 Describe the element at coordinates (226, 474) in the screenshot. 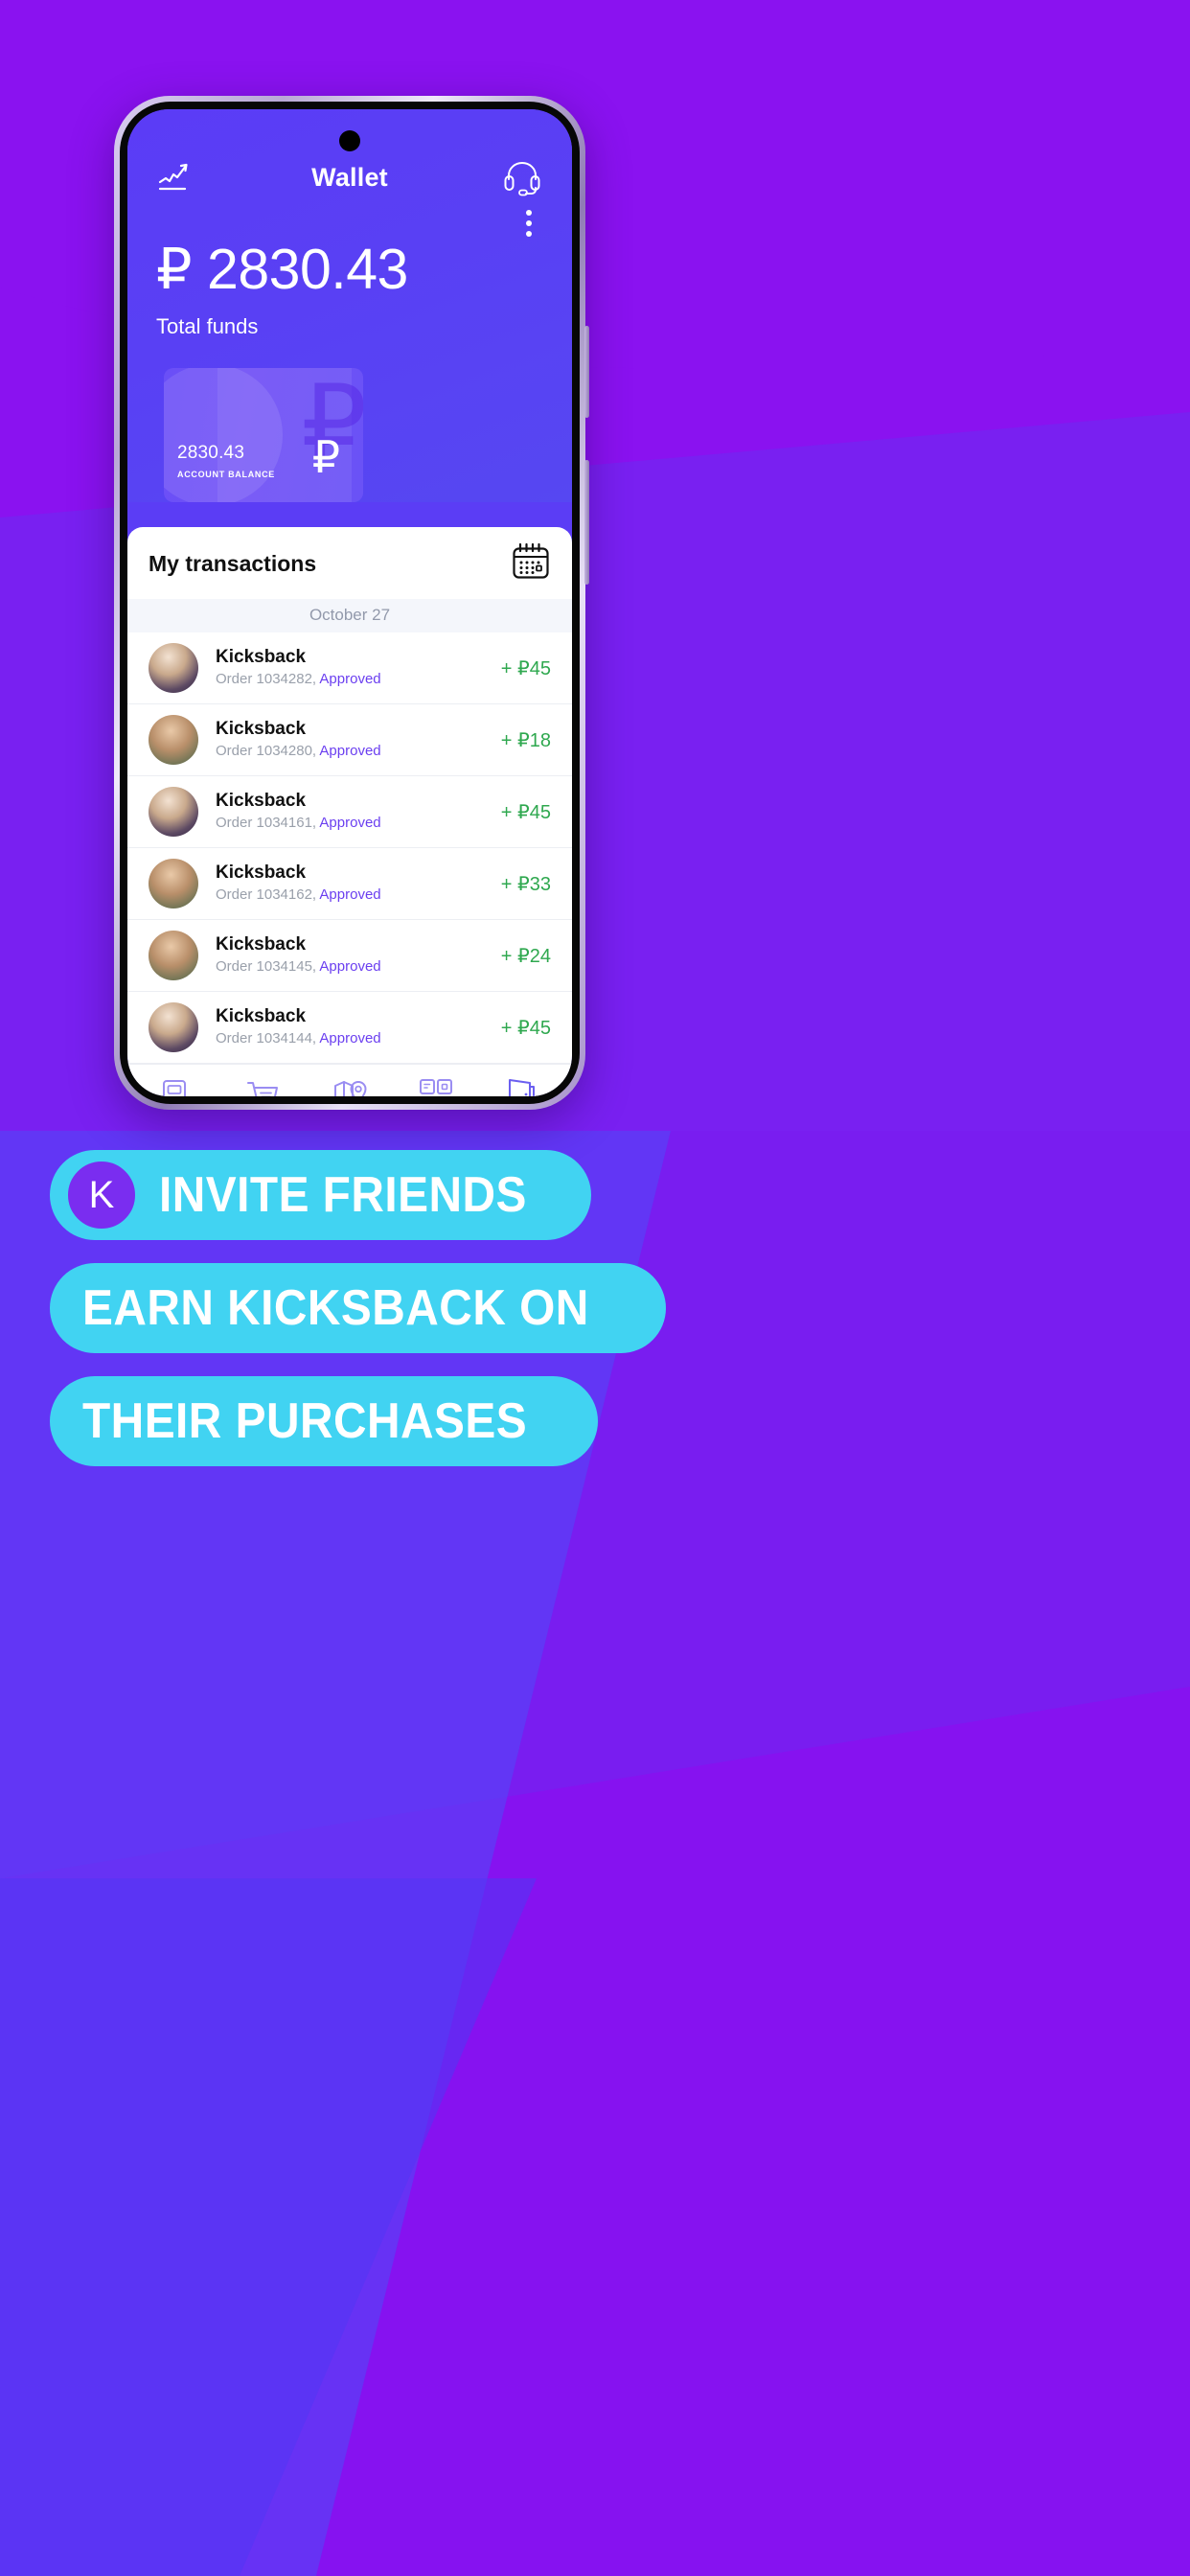

I see `card-caption: ACCOUNT BALANCE` at that location.